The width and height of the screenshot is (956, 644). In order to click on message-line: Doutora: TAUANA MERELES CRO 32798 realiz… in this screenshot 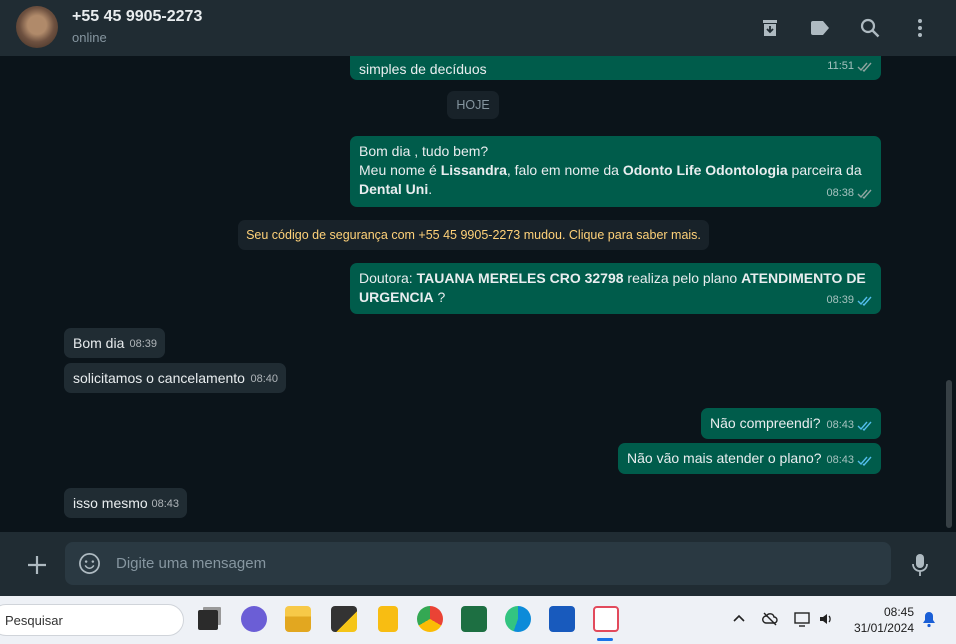, I will do `click(615, 278)`.